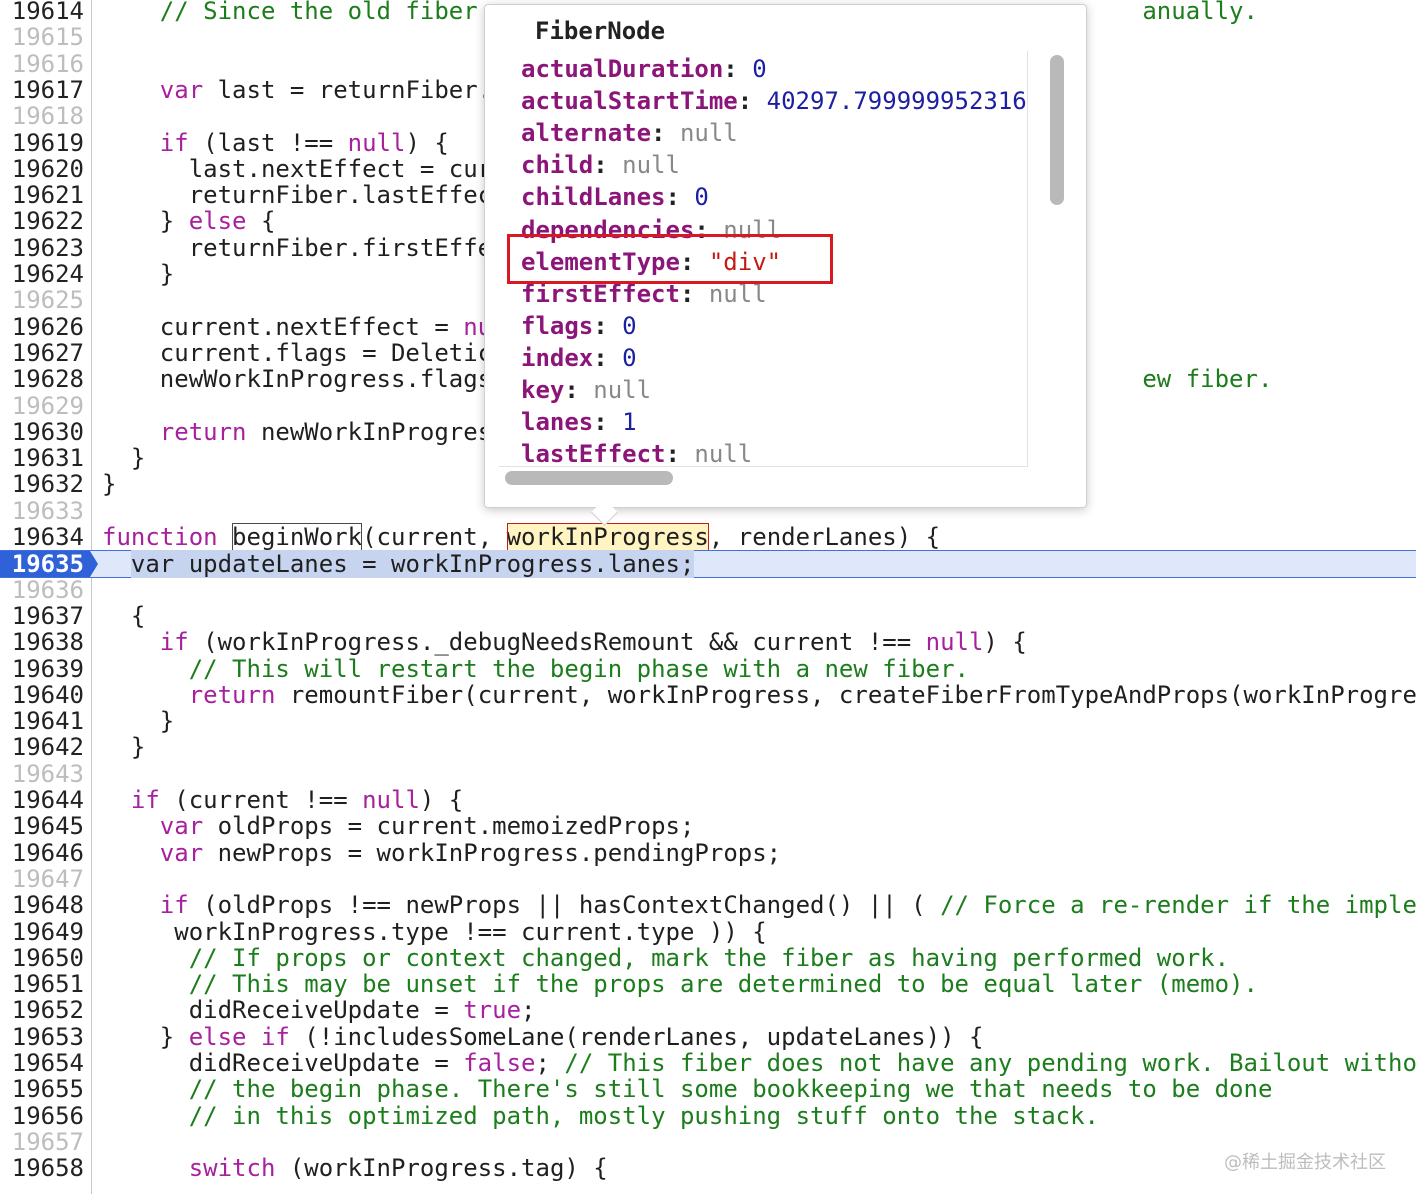 This screenshot has height=1200, width=1416. What do you see at coordinates (42, 958) in the screenshot?
I see `line-number: 19650` at bounding box center [42, 958].